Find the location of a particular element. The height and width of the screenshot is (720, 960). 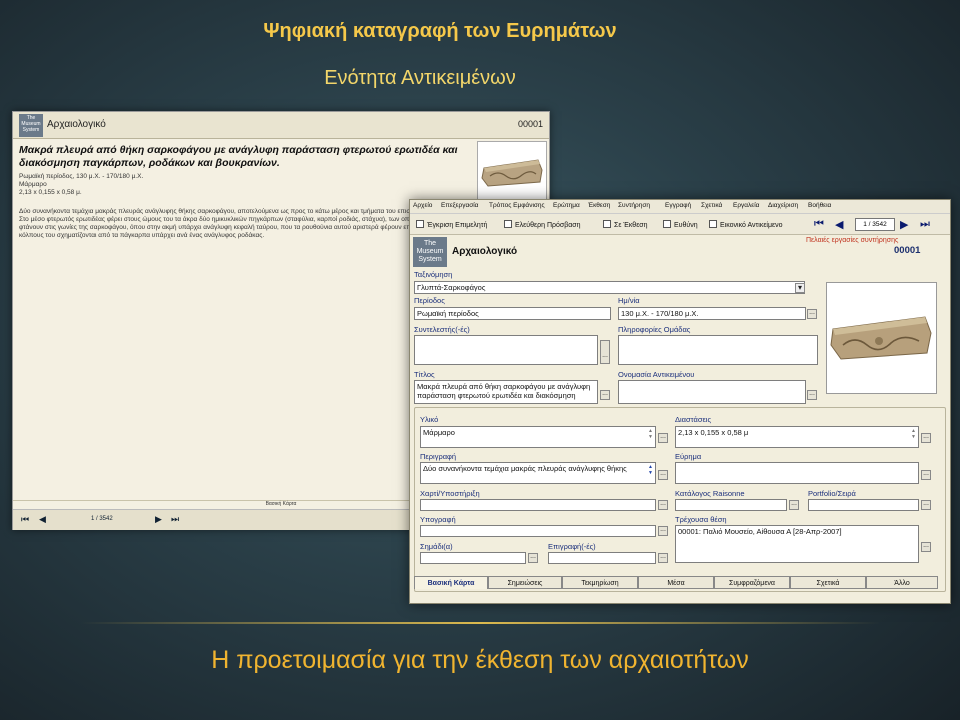

slide-subtitle: Ενότητα Αντικειμένων is located at coordinates (420, 78).